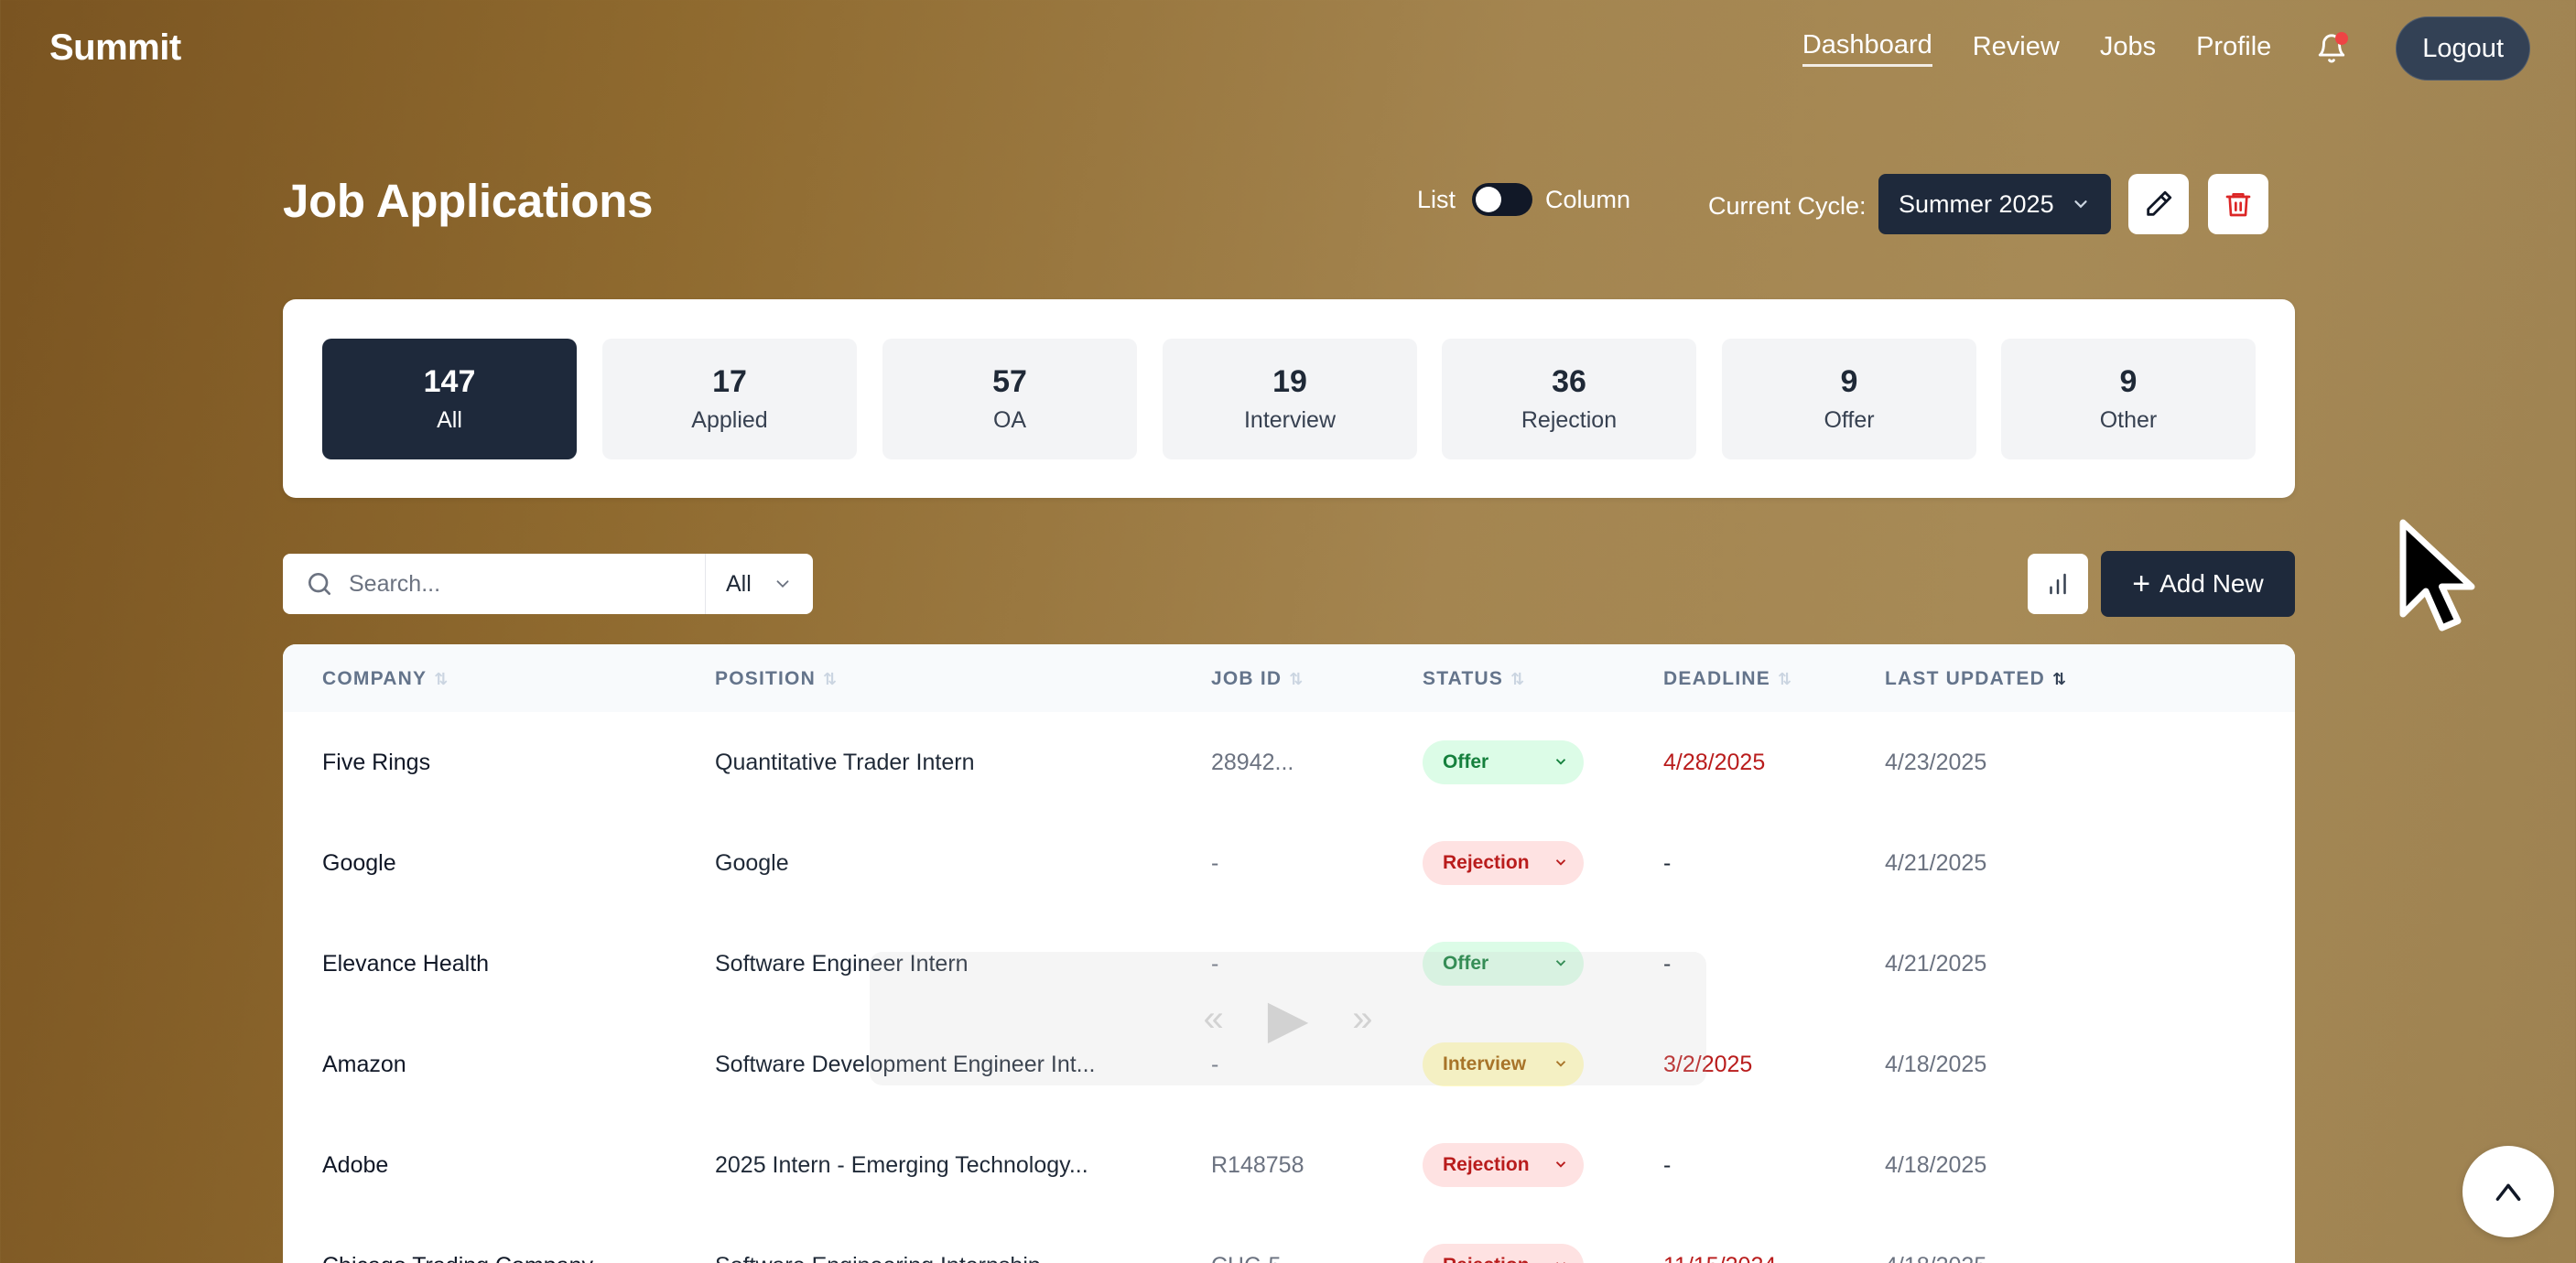 Image resolution: width=2576 pixels, height=1263 pixels. I want to click on stat-label: Applied, so click(730, 420).